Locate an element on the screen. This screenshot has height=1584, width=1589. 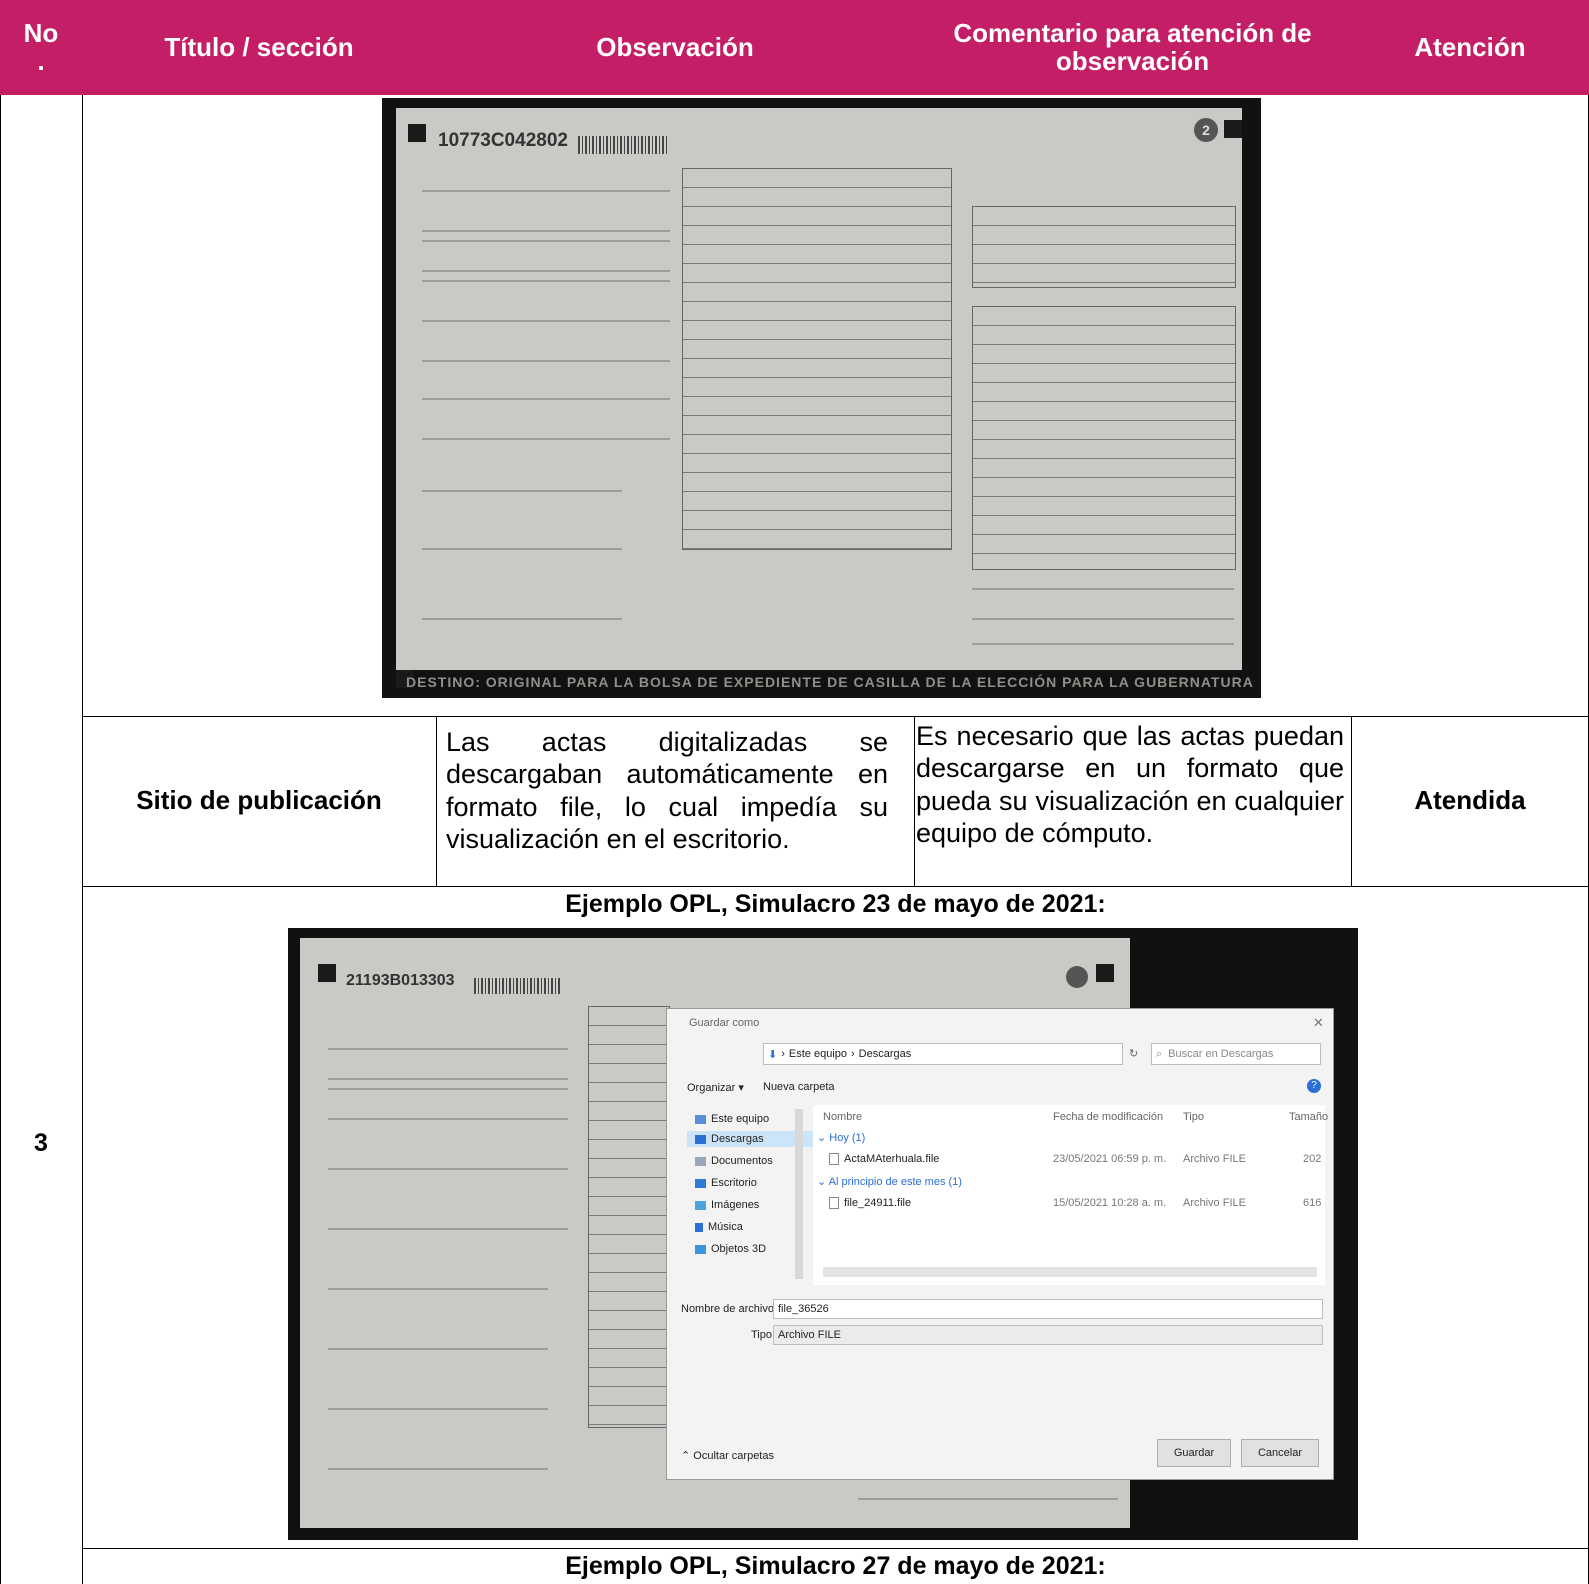
search-input: ⌕ Buscar en Descargas is located at coordinates (1236, 1054).